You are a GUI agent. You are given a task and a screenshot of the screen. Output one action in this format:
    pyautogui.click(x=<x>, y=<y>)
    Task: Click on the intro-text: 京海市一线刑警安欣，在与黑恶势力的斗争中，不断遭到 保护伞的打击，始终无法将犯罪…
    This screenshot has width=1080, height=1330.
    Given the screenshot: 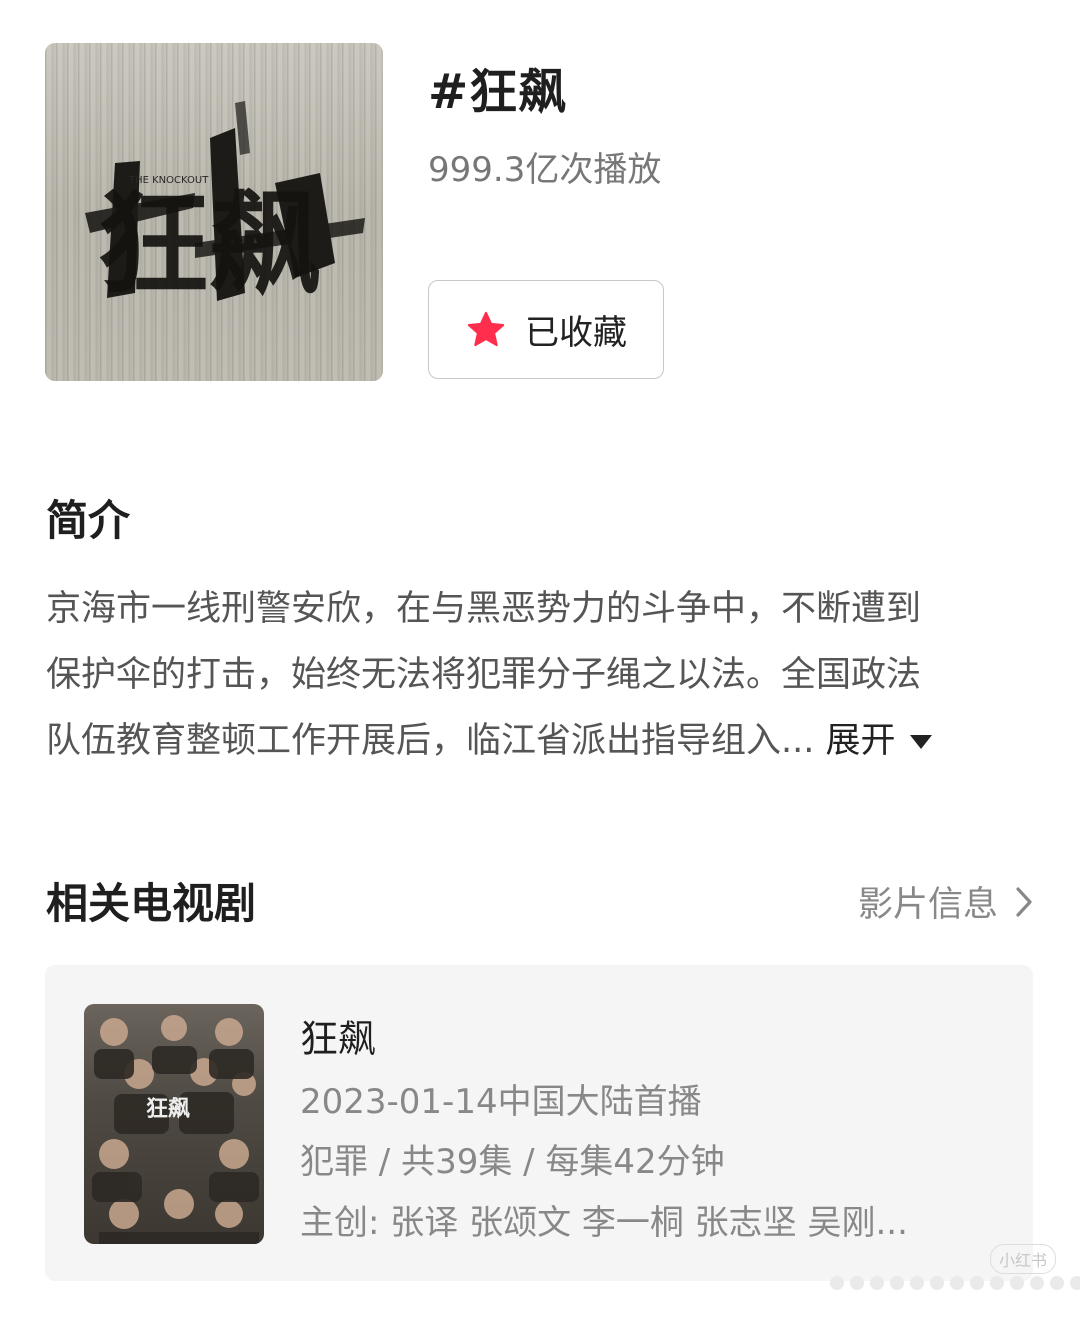 What is the action you would take?
    pyautogui.click(x=543, y=675)
    